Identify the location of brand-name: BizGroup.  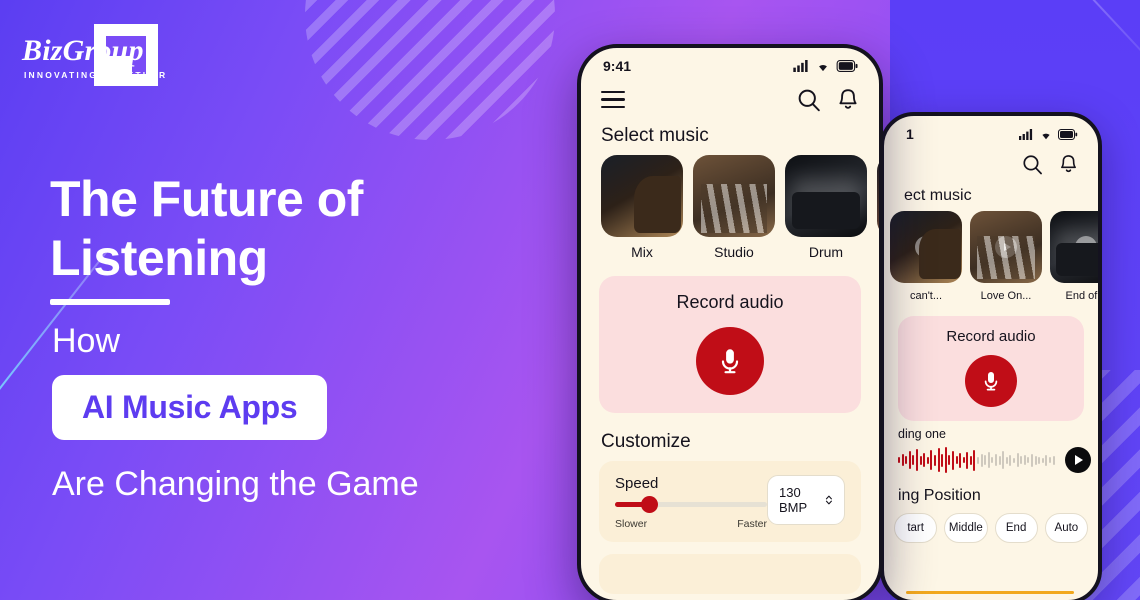
(83, 50).